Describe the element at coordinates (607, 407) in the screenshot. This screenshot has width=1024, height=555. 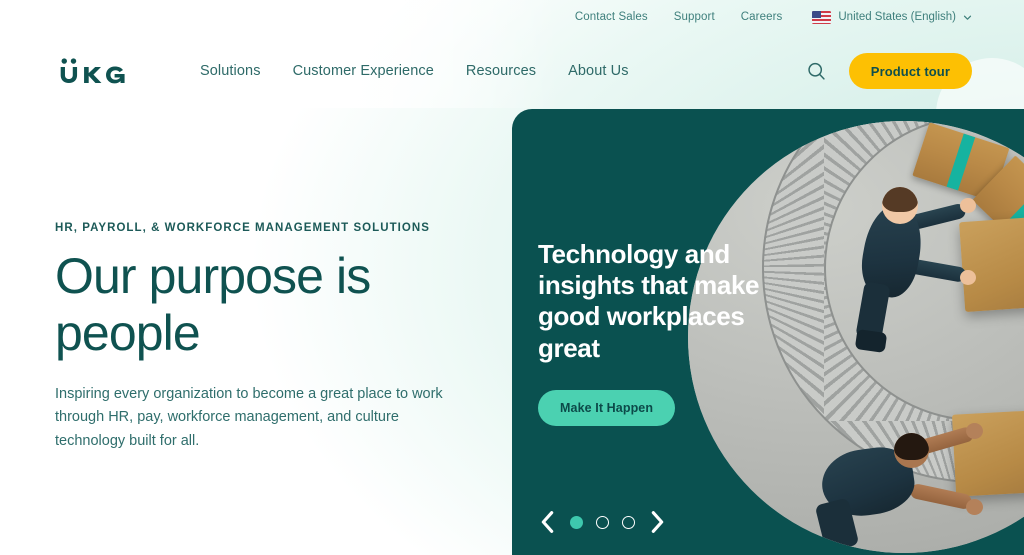
I see `make-it-happen-button: Make It Happen` at that location.